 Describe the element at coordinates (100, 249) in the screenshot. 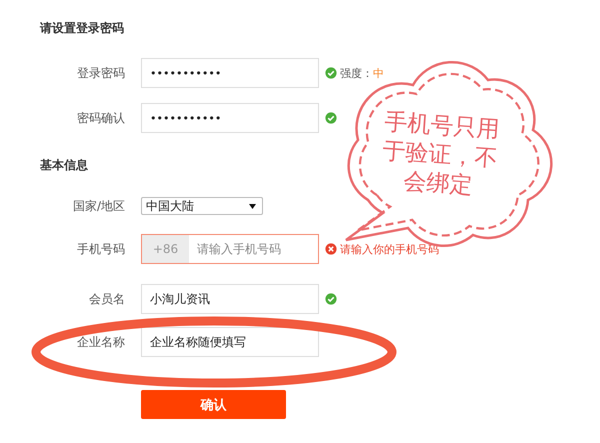

I see `field-label: 手机号码` at that location.